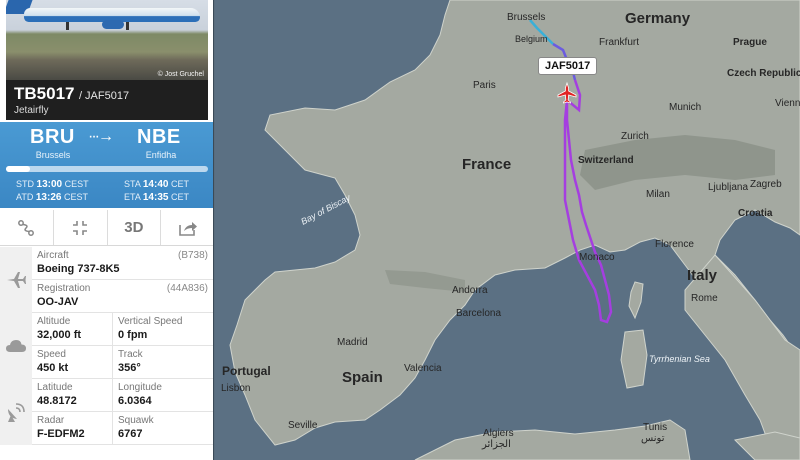 The image size is (800, 460). Describe the element at coordinates (658, 194) in the screenshot. I see `city-label: Milan` at that location.